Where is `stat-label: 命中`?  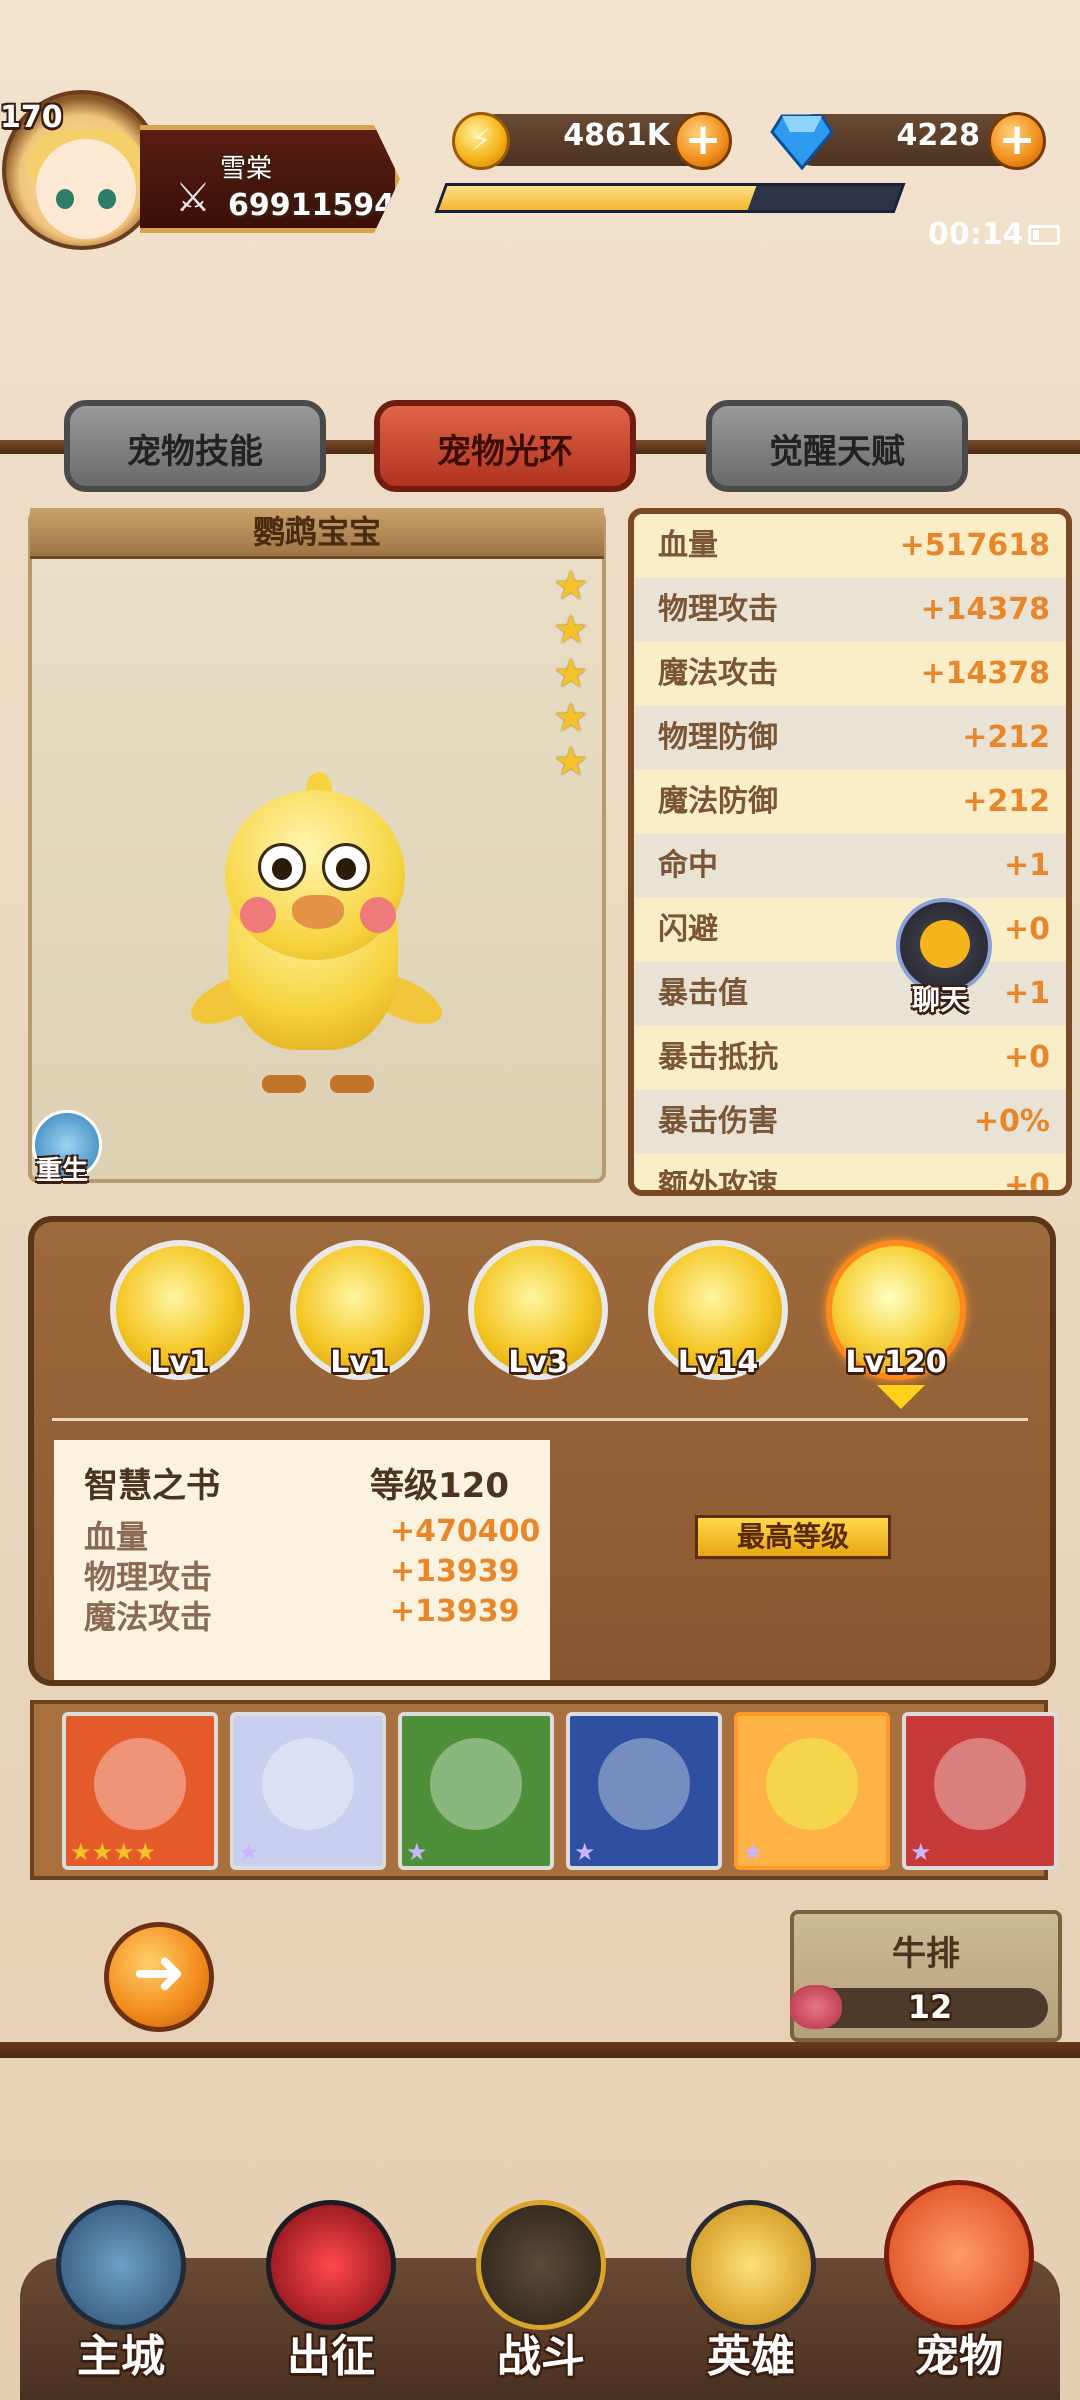
stat-label: 命中 is located at coordinates (688, 865).